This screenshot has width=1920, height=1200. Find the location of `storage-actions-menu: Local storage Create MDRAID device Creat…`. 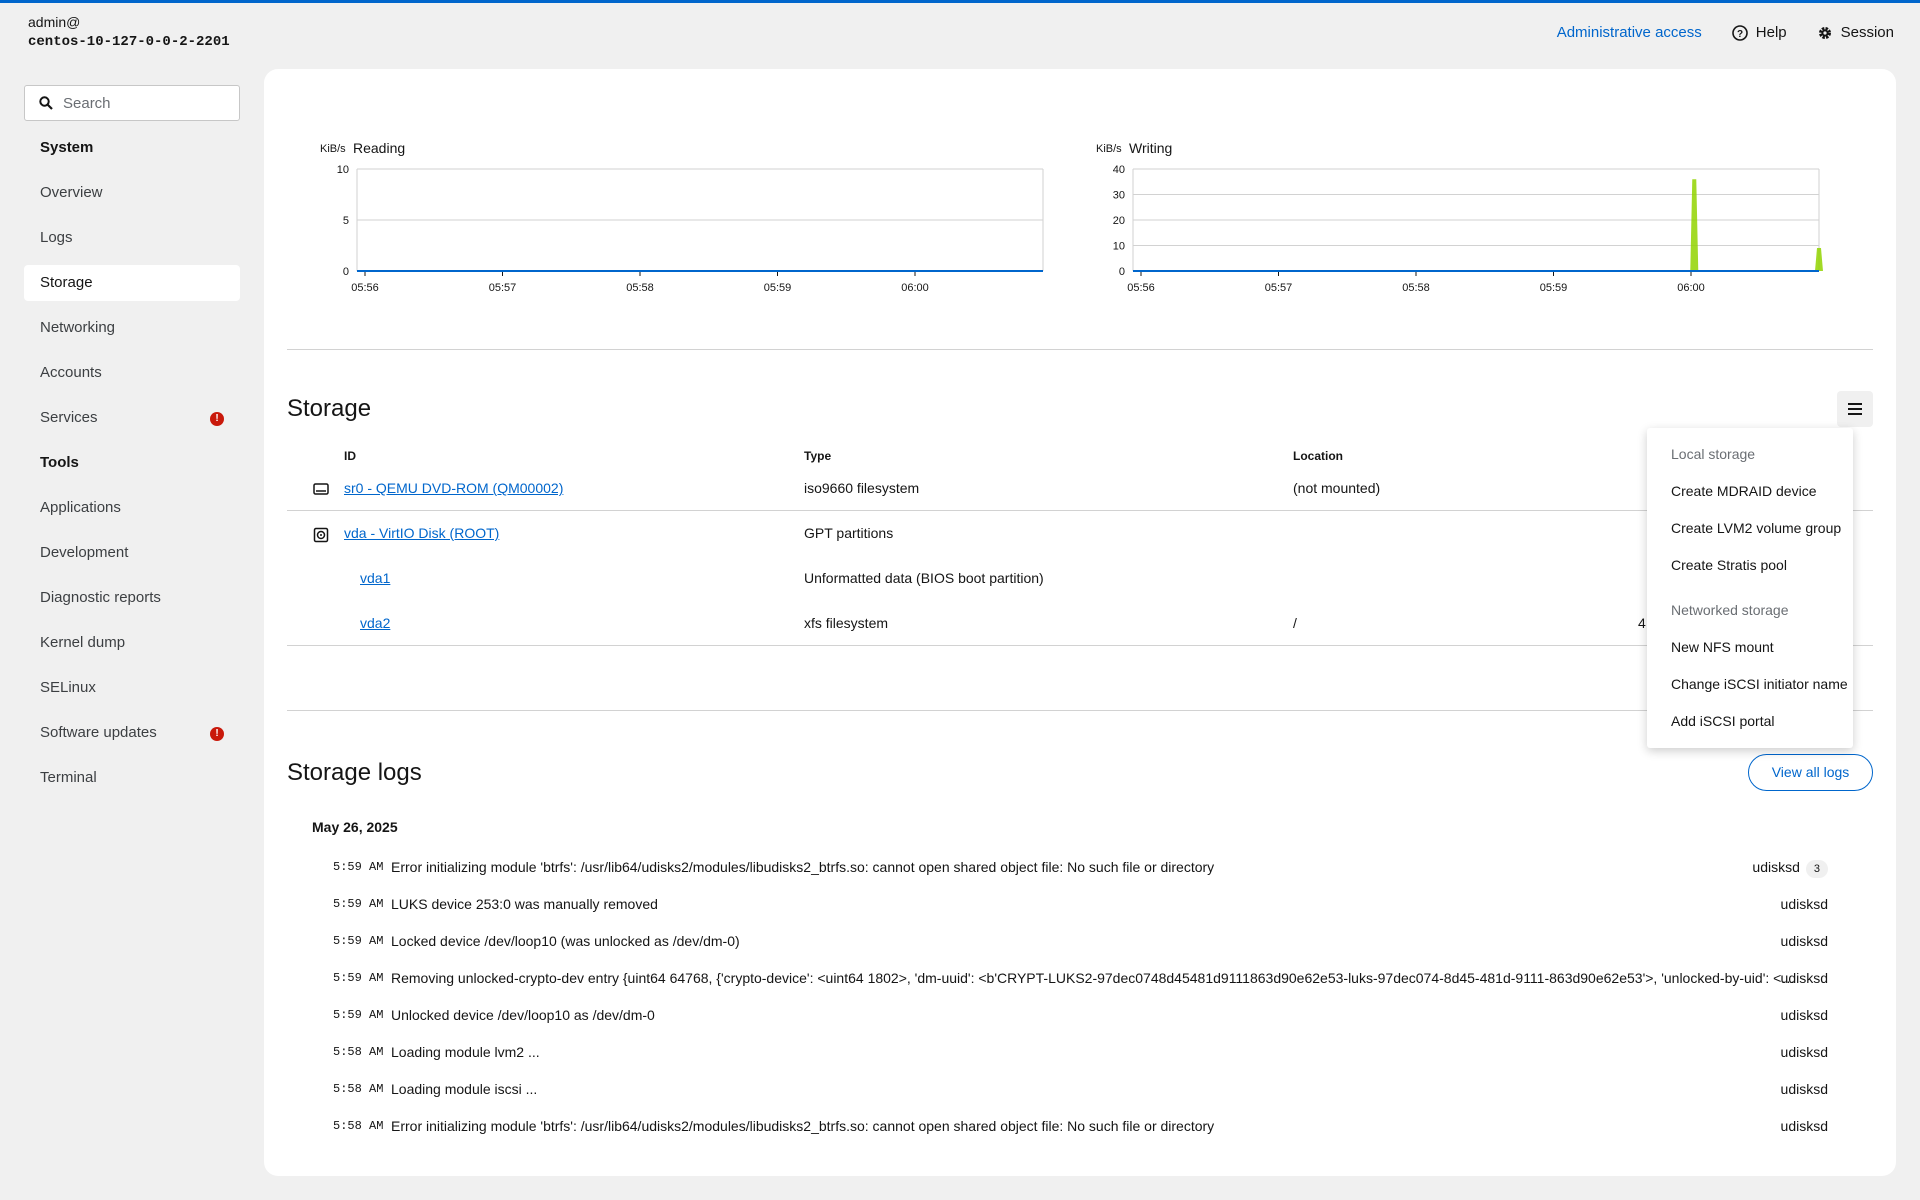

storage-actions-menu: Local storage Create MDRAID device Creat… is located at coordinates (1750, 588).